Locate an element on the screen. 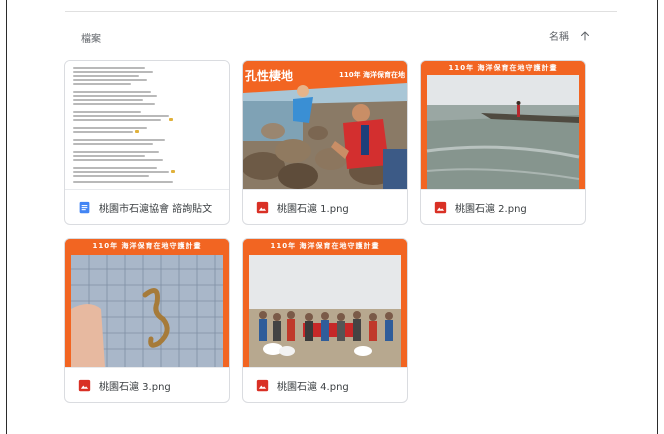 The width and height of the screenshot is (664, 434). file-name: 桃園石滬 2.png is located at coordinates (491, 209).